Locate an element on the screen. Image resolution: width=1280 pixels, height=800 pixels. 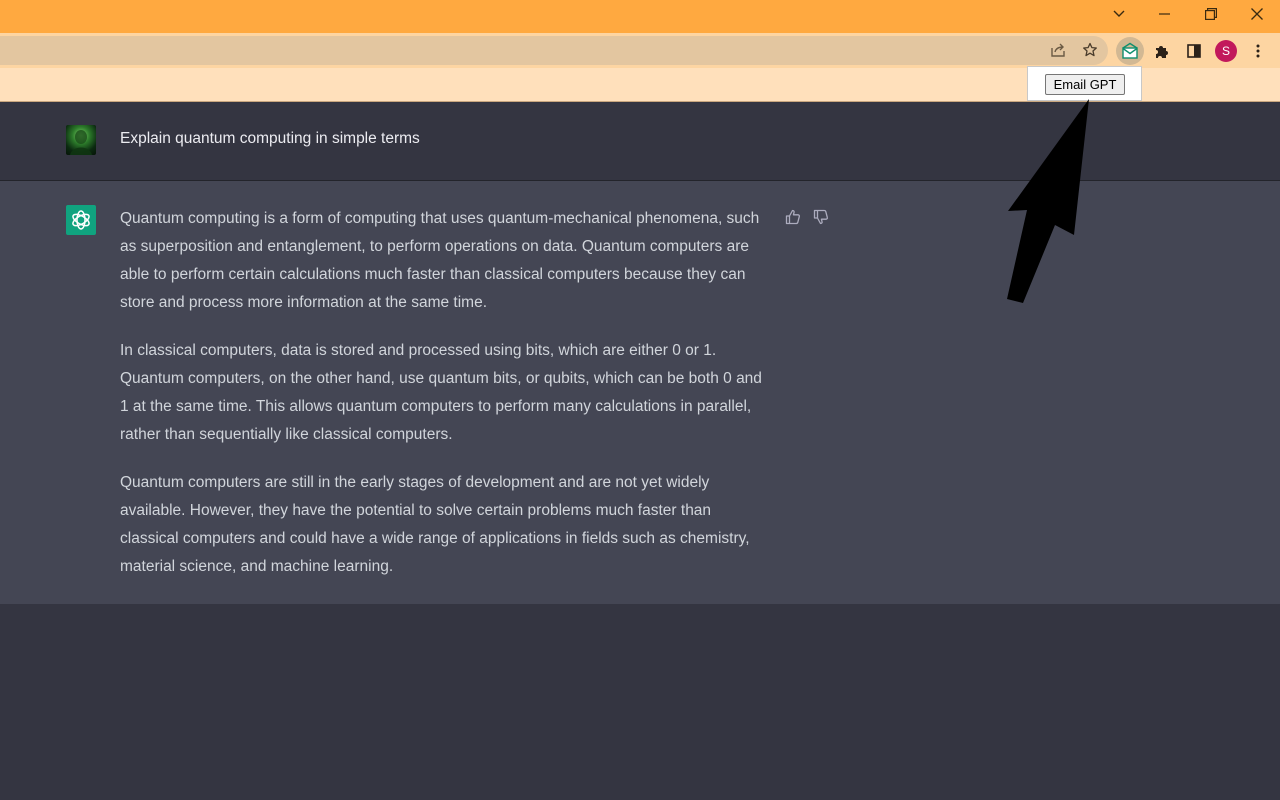
side-panel-icon is located at coordinates (1194, 51).